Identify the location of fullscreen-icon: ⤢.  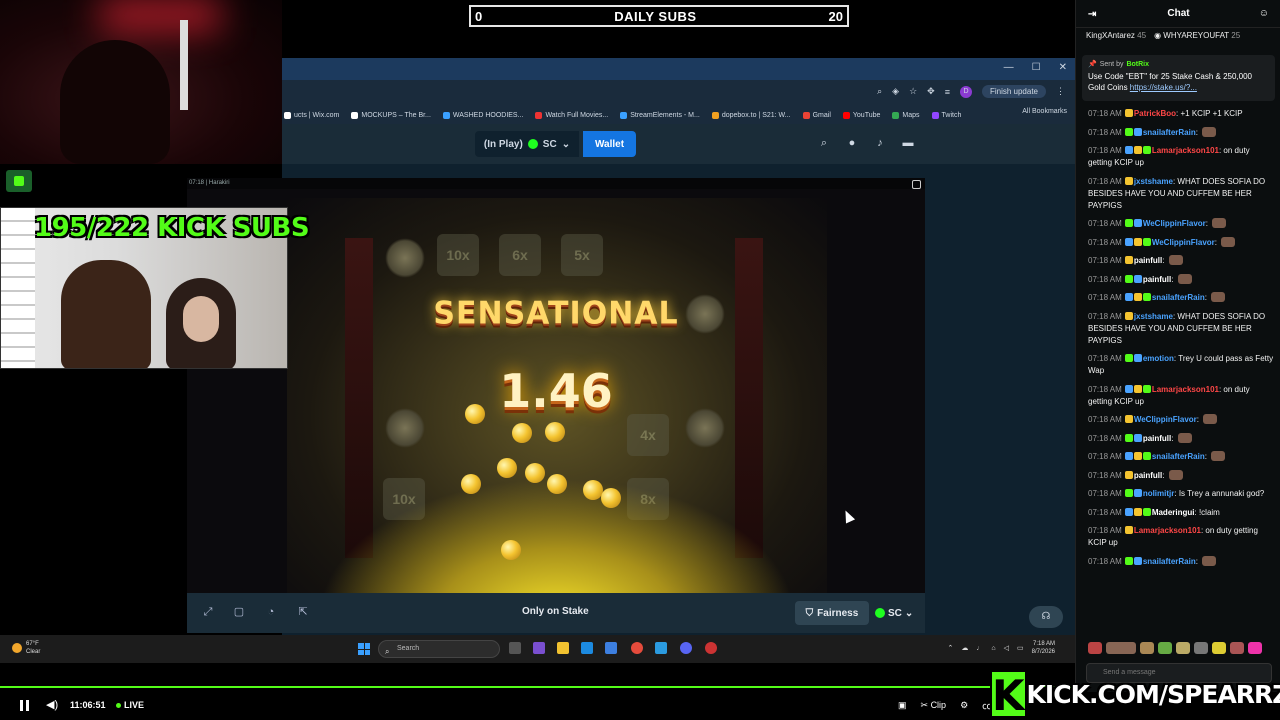
(208, 612).